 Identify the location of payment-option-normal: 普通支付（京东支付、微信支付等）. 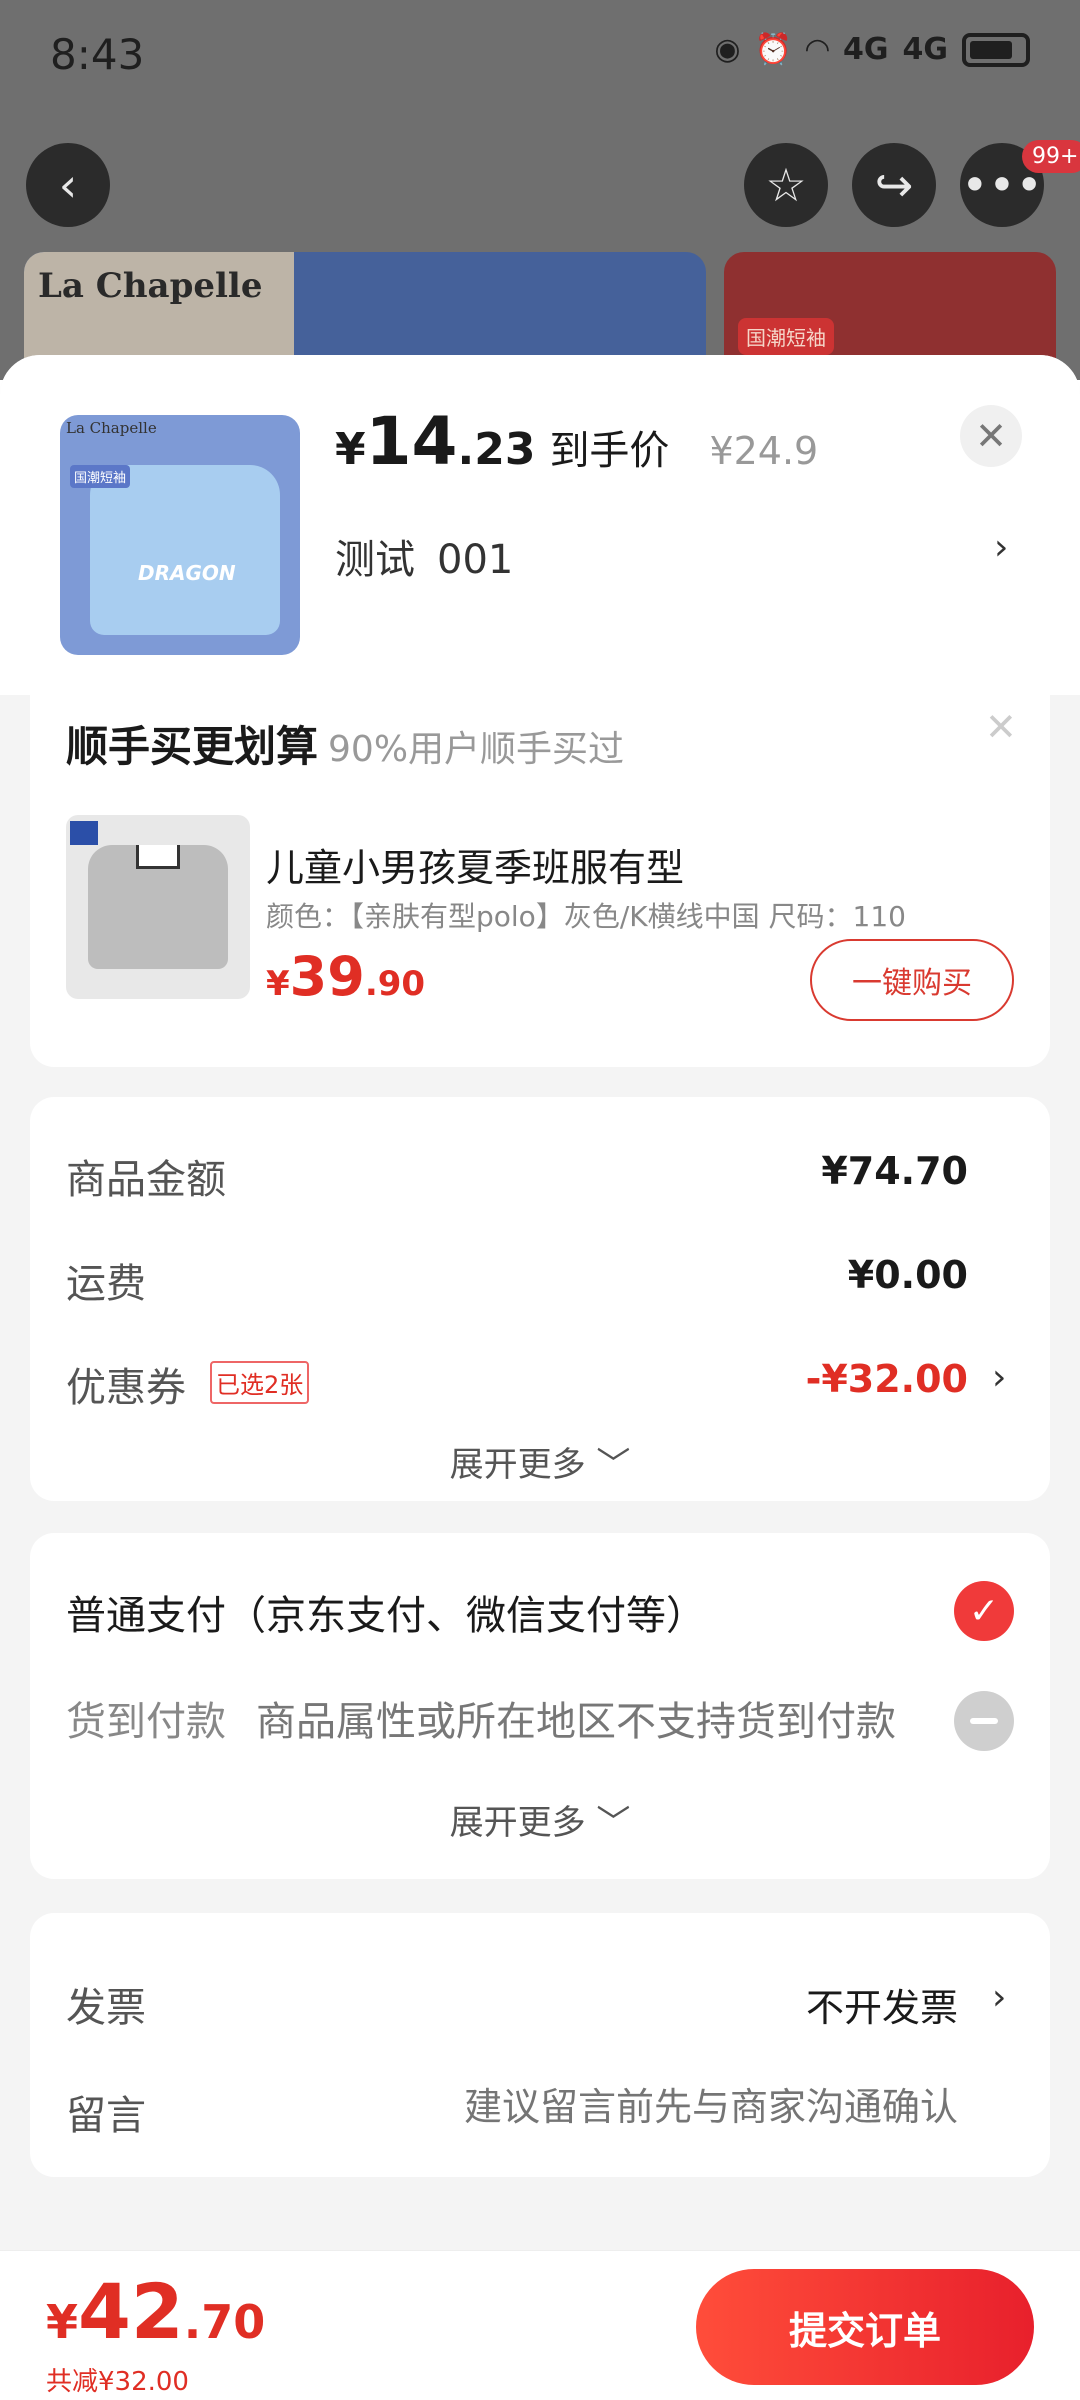
(386, 1612).